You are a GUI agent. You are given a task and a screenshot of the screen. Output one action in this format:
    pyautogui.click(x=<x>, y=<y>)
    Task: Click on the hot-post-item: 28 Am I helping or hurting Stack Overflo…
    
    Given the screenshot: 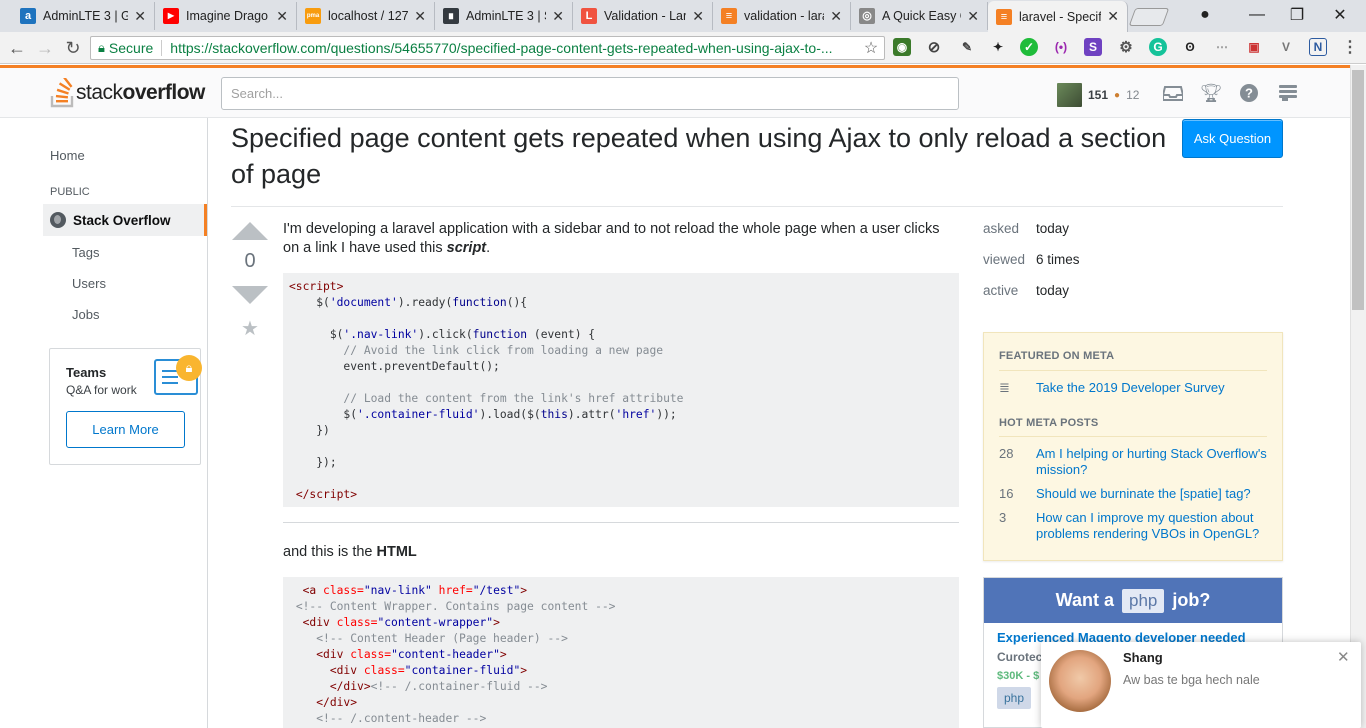 What is the action you would take?
    pyautogui.click(x=1134, y=462)
    